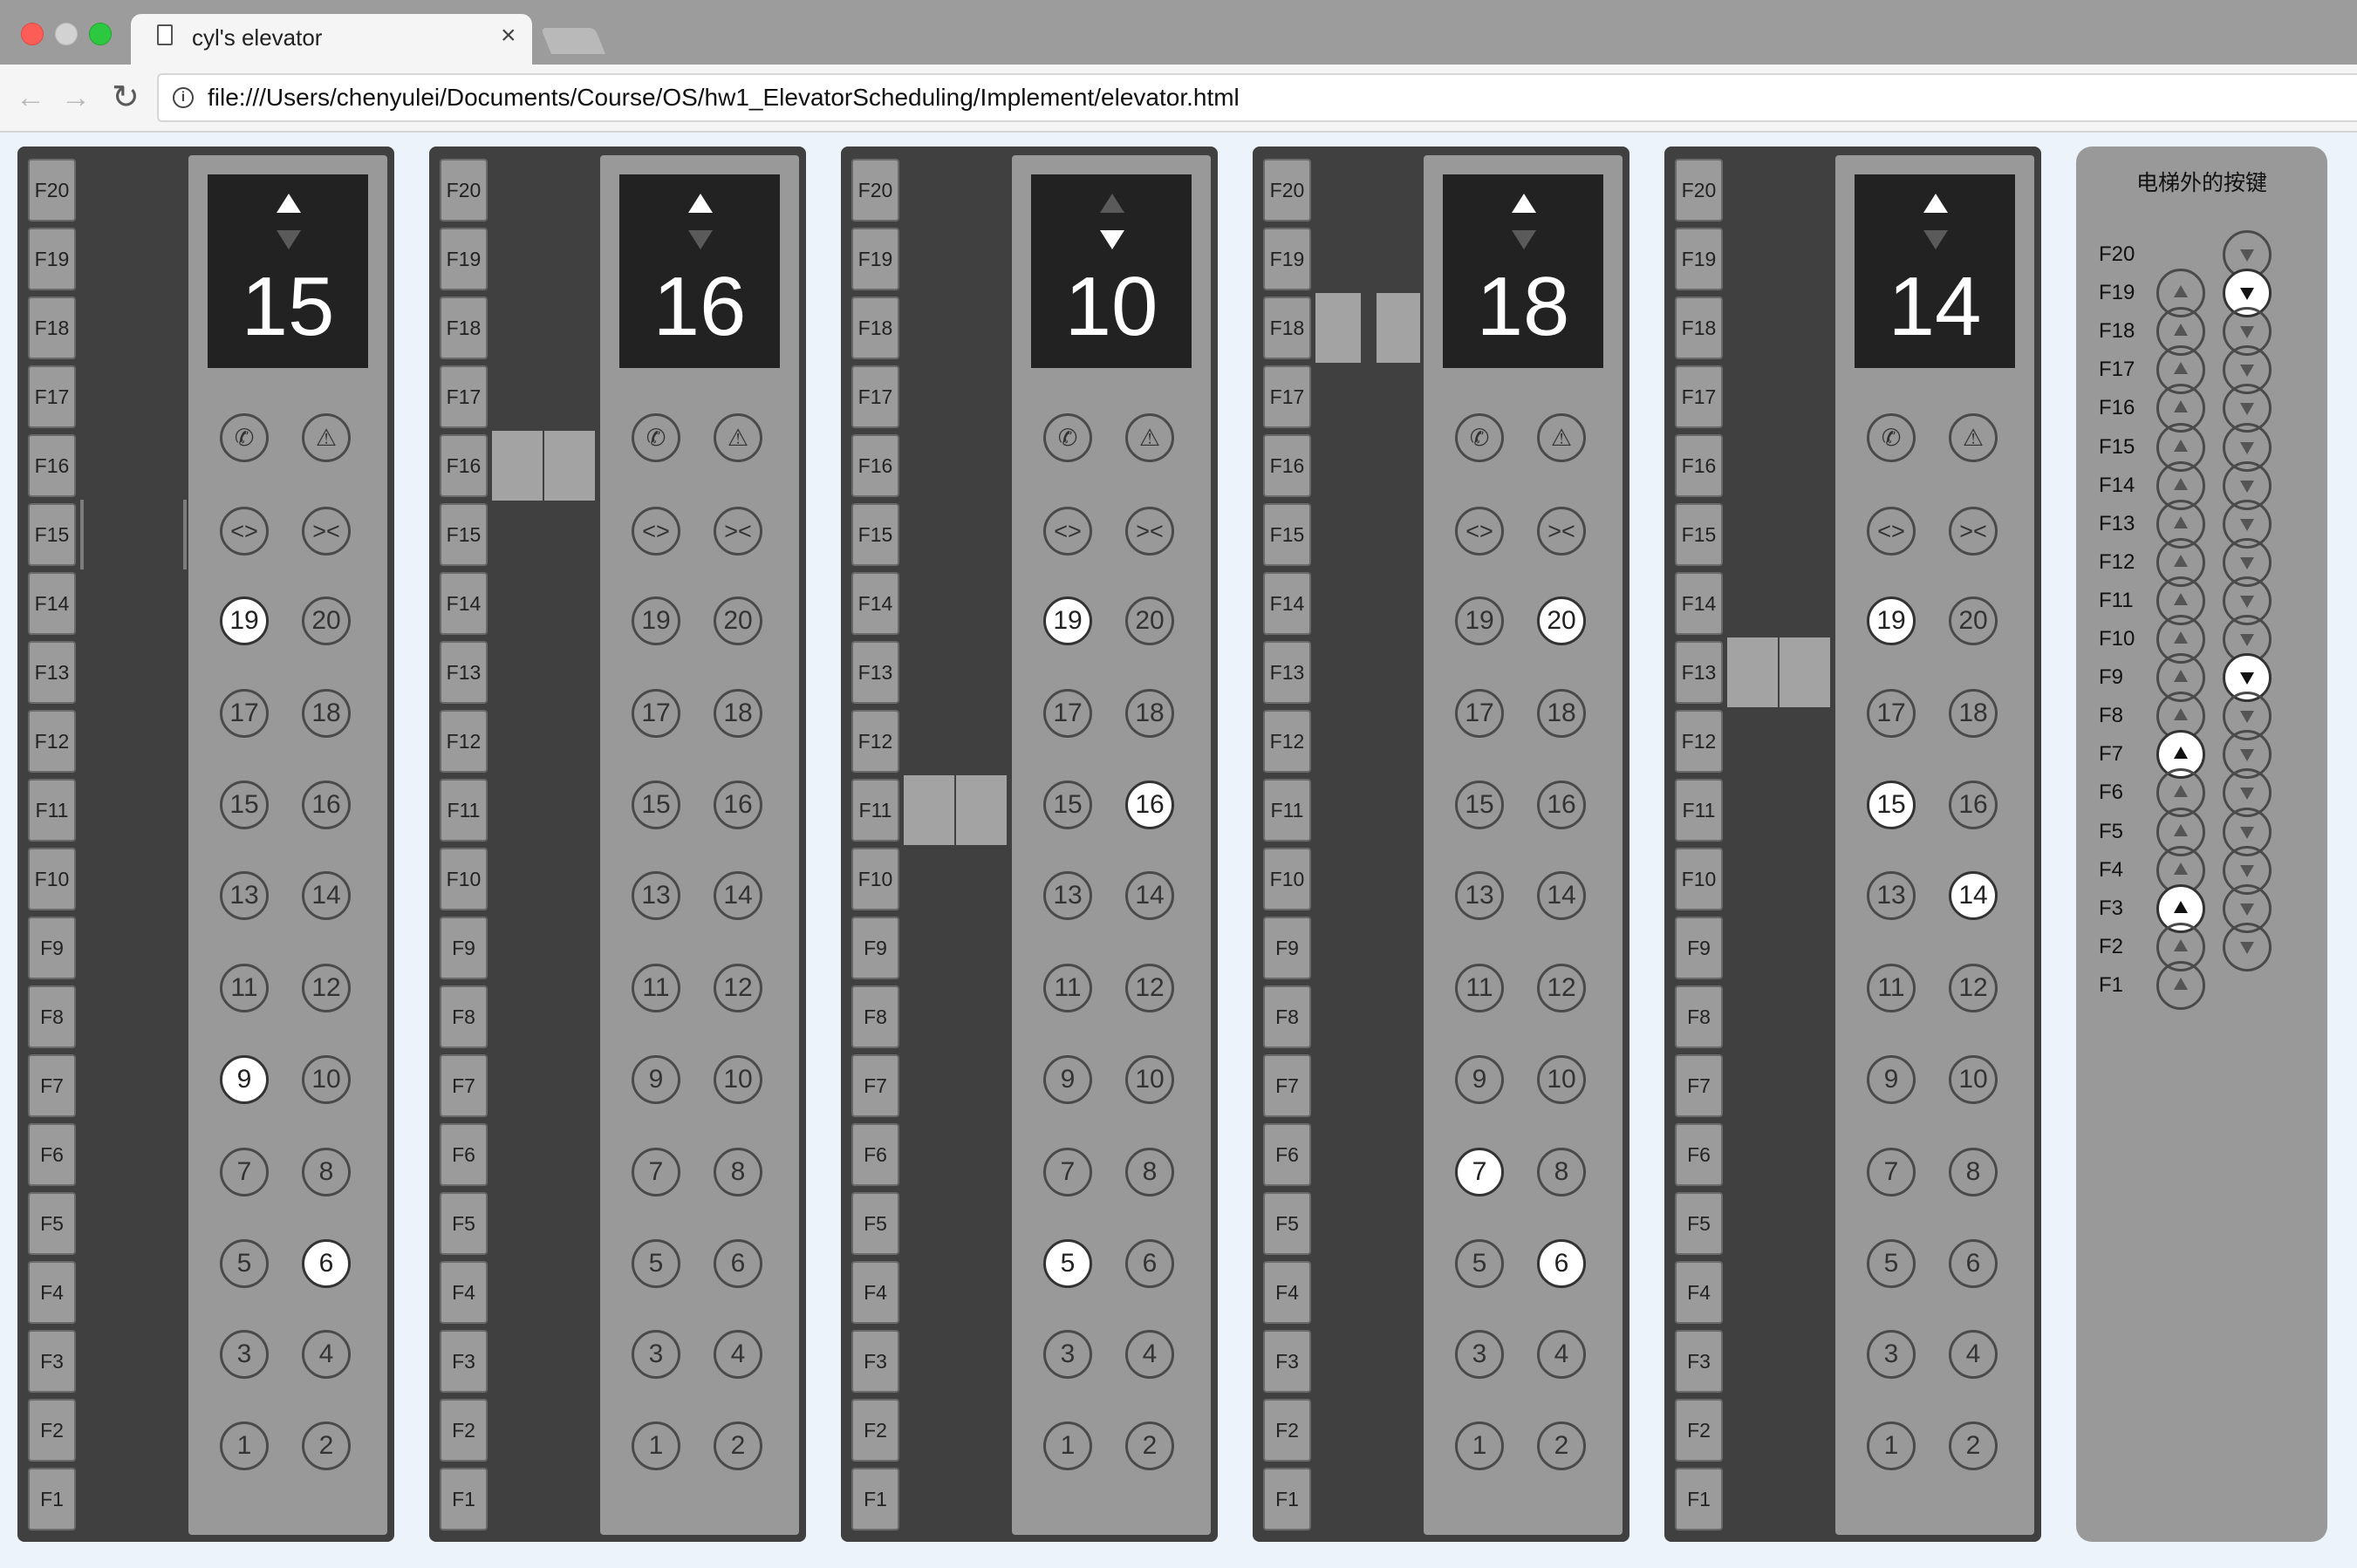  Describe the element at coordinates (573, 41) in the screenshot. I see `new-tab-button` at that location.